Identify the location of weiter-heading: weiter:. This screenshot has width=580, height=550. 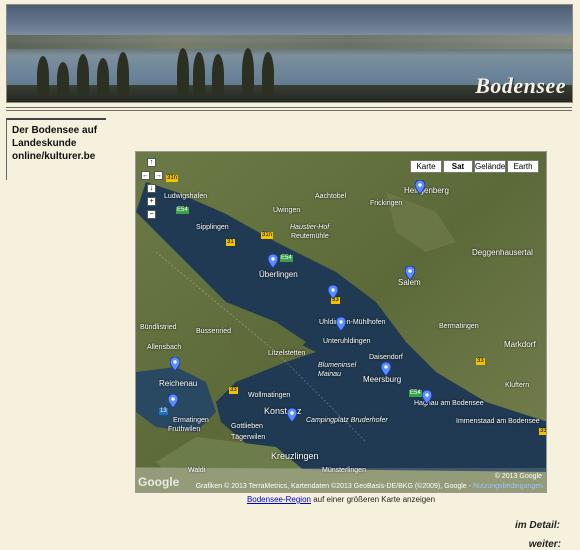
(544, 544).